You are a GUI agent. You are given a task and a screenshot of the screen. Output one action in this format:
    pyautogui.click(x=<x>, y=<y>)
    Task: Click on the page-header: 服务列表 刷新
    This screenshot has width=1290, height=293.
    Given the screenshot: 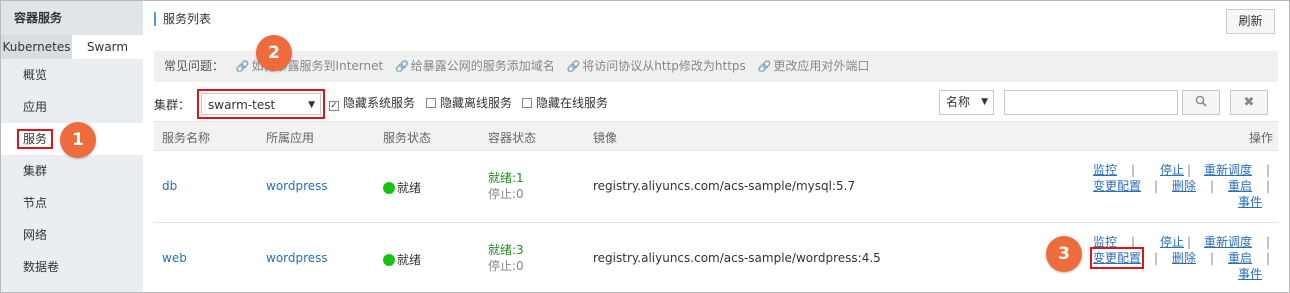 What is the action you would take?
    pyautogui.click(x=716, y=20)
    